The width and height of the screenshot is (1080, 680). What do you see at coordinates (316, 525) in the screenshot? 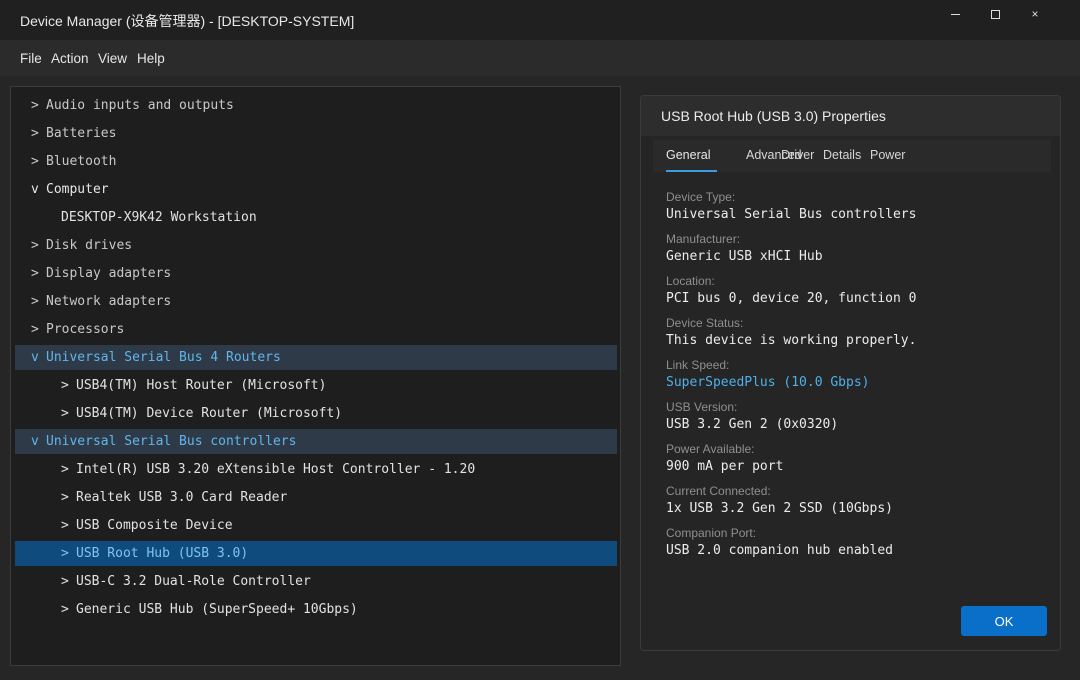
I see `tree-item-usb-composite-device: > USB Composite Device` at bounding box center [316, 525].